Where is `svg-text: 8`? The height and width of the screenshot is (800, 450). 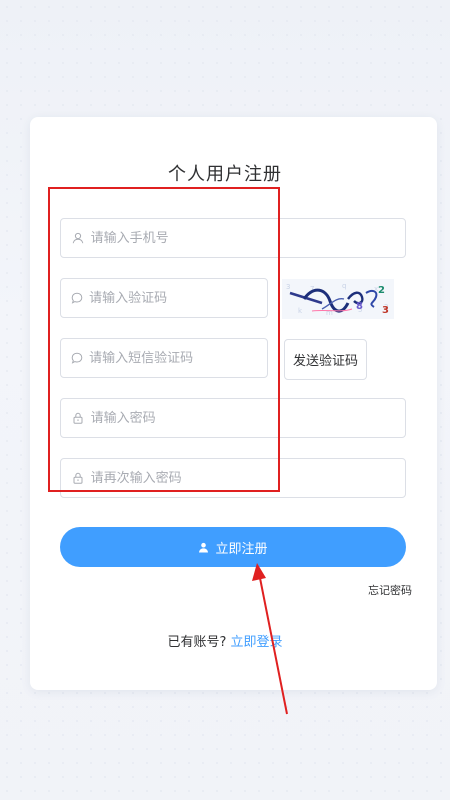
svg-text: 8 is located at coordinates (359, 306).